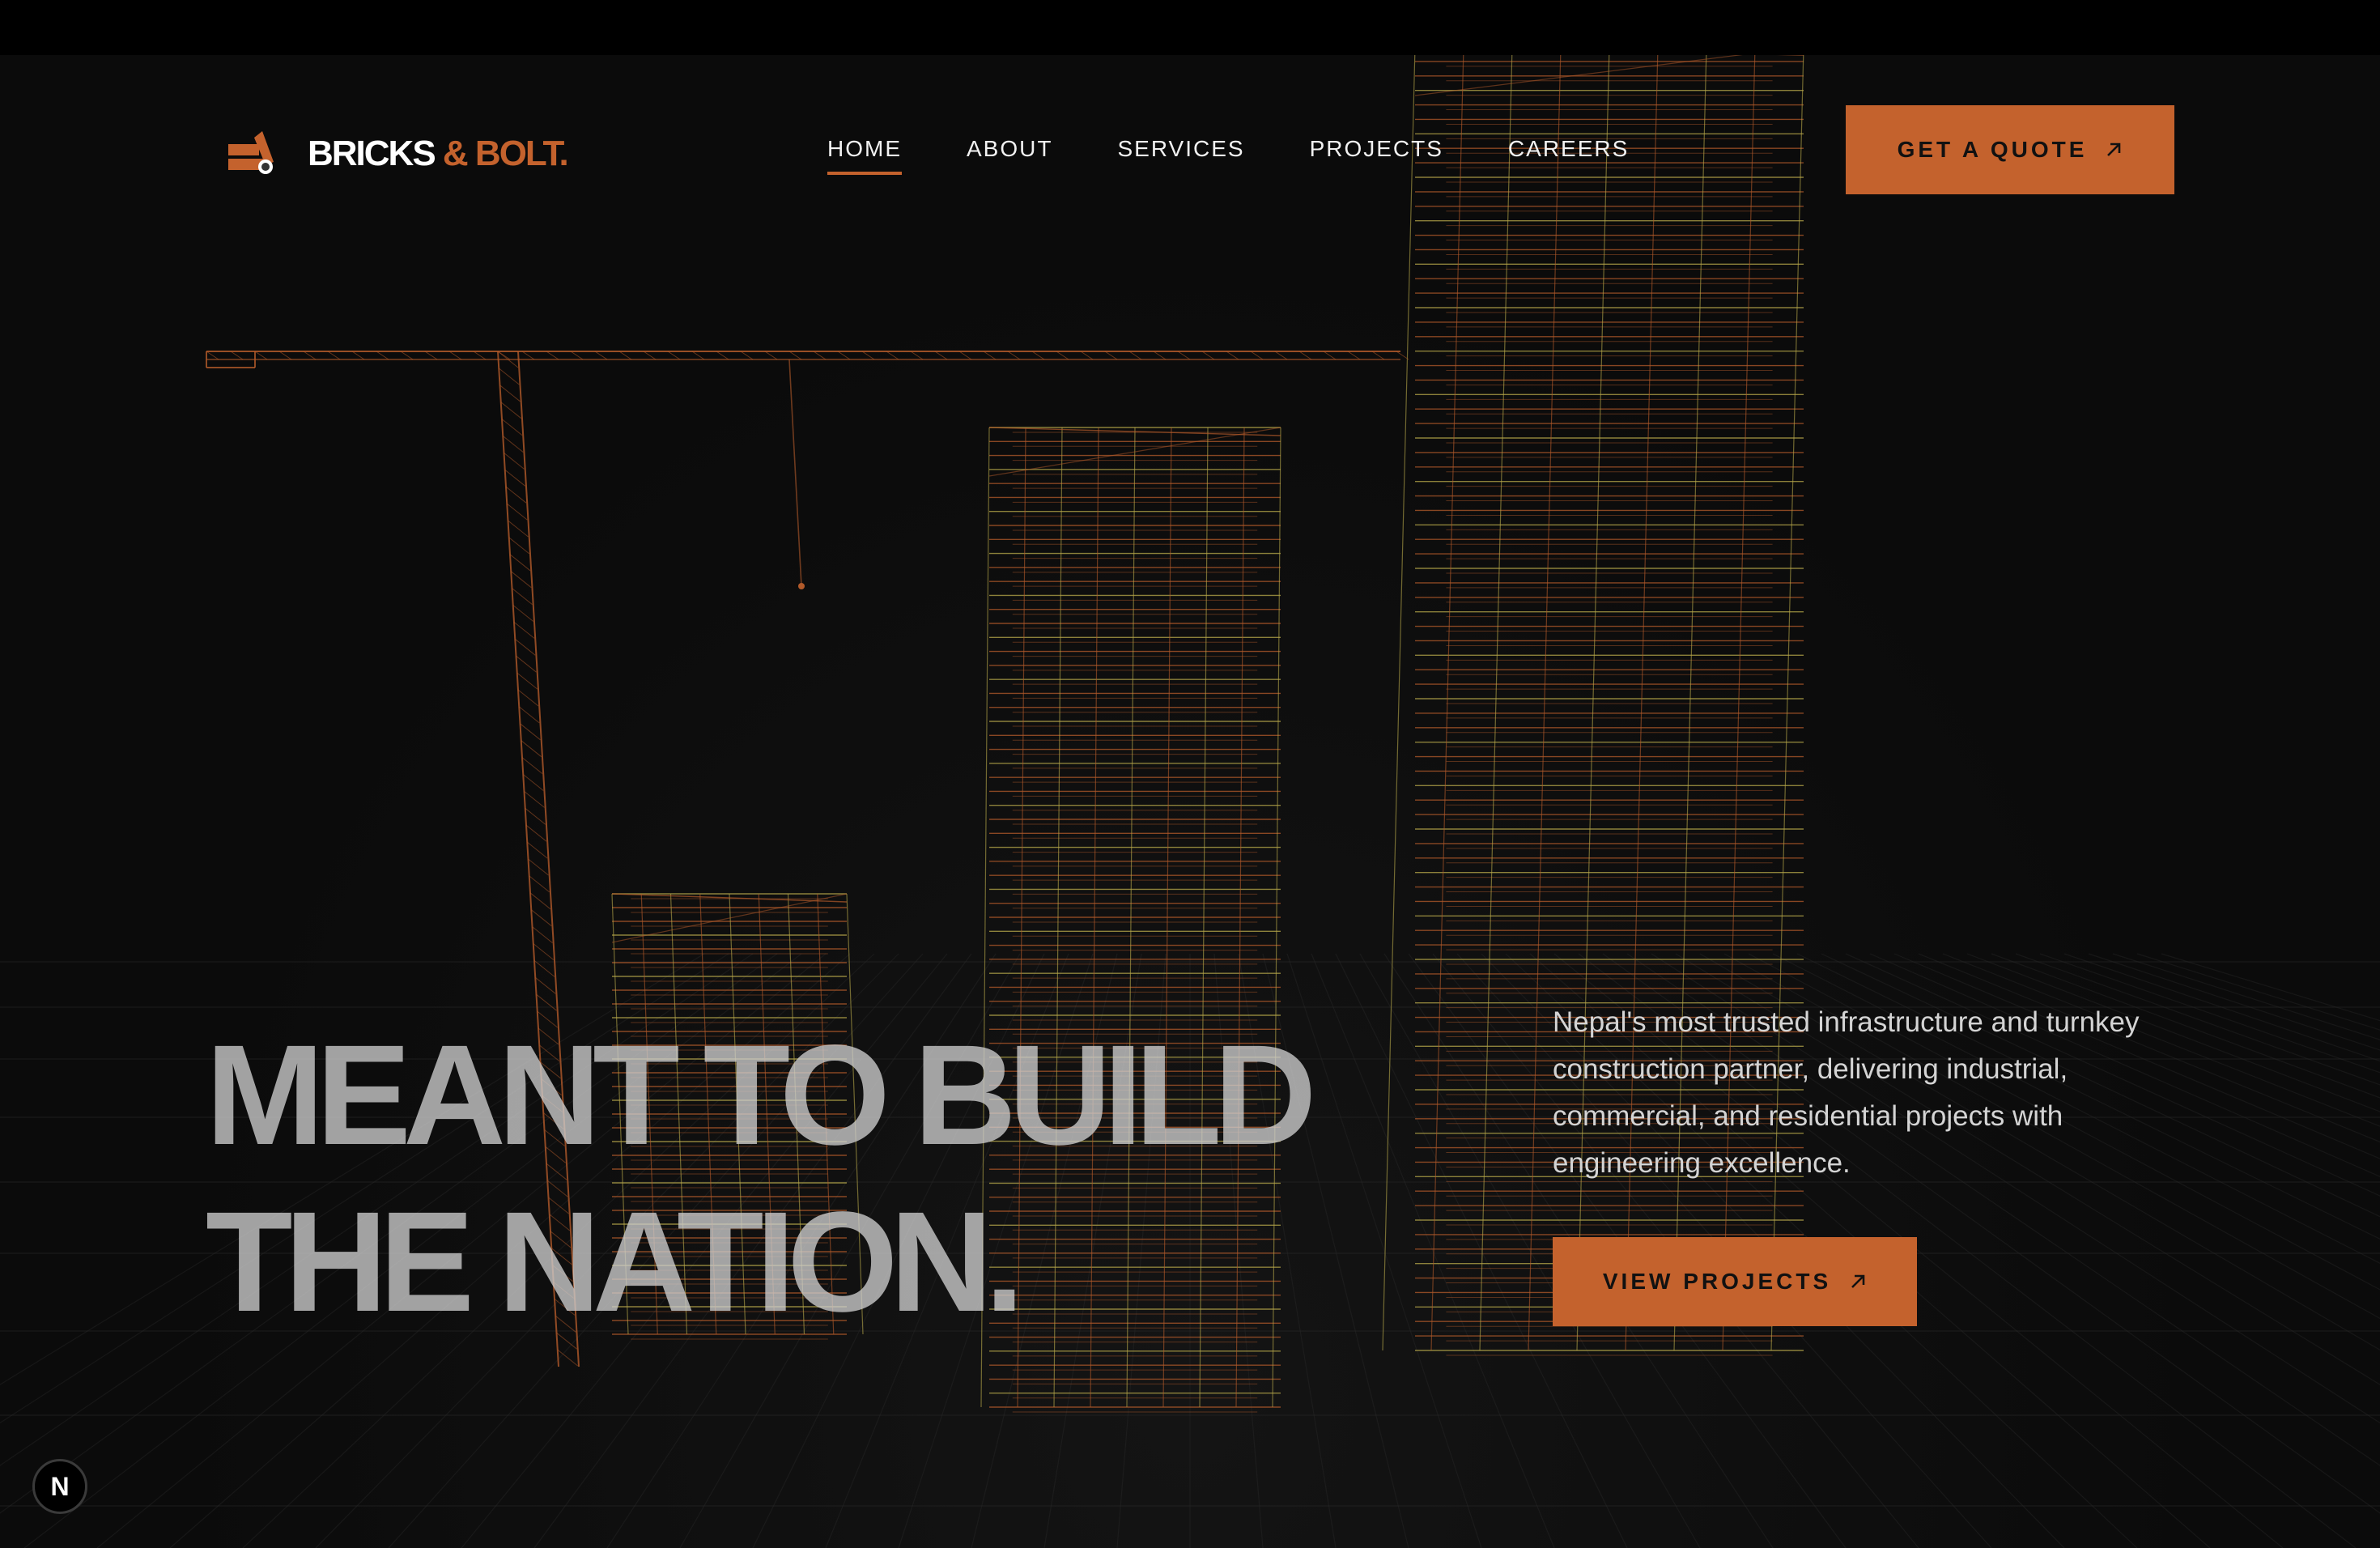 The image size is (2380, 1548). What do you see at coordinates (1993, 149) in the screenshot?
I see `get-a-quote-label: GET A QUOTE` at bounding box center [1993, 149].